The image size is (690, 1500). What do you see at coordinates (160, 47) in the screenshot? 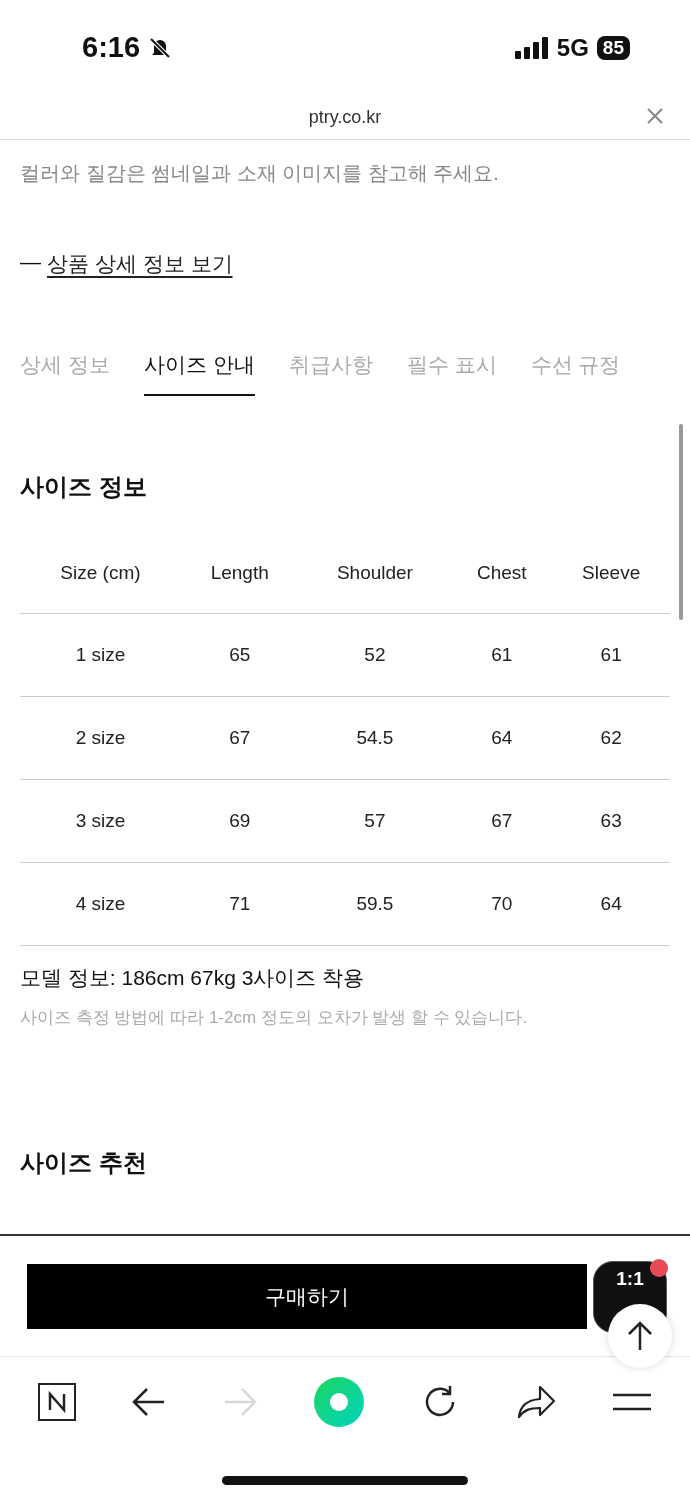
I see `muted-bell-icon` at bounding box center [160, 47].